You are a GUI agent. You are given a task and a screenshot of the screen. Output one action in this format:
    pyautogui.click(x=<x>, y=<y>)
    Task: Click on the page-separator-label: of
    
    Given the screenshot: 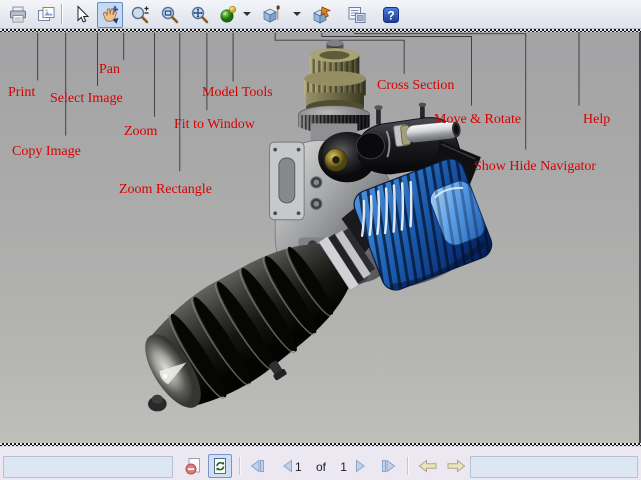 What is the action you would take?
    pyautogui.click(x=320, y=467)
    